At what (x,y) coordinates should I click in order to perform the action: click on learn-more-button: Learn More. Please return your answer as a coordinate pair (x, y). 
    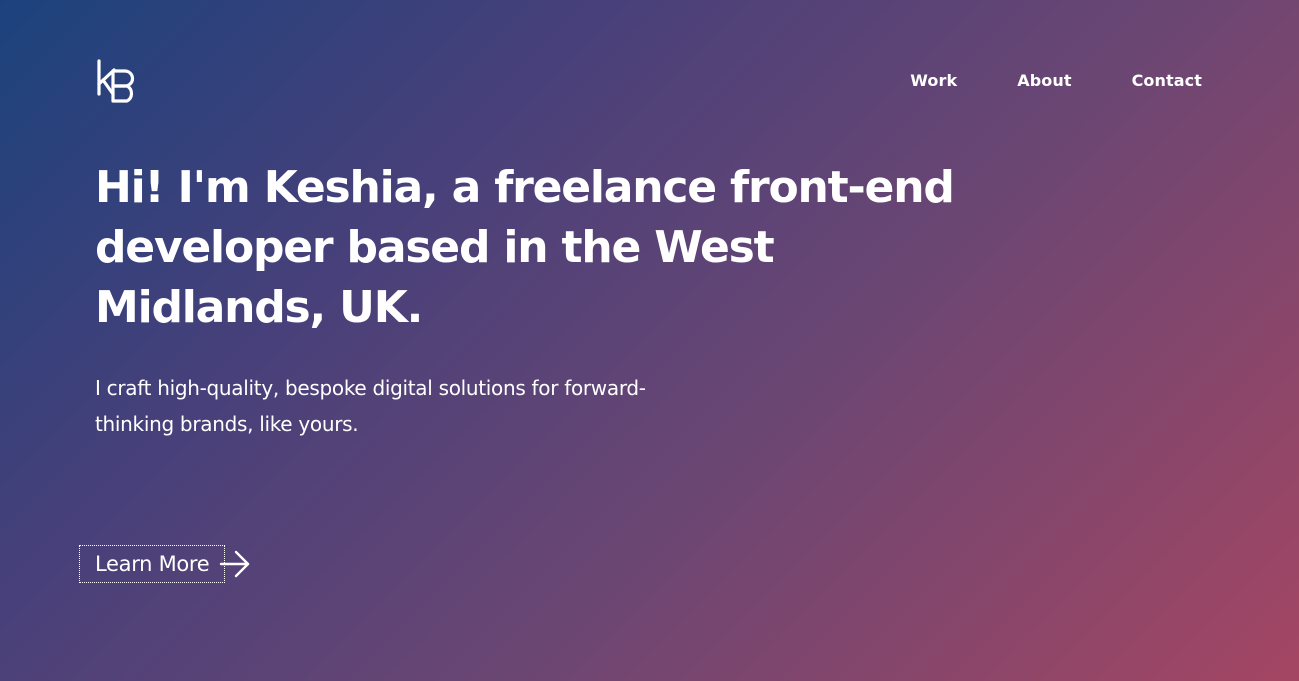
    Looking at the image, I should click on (165, 564).